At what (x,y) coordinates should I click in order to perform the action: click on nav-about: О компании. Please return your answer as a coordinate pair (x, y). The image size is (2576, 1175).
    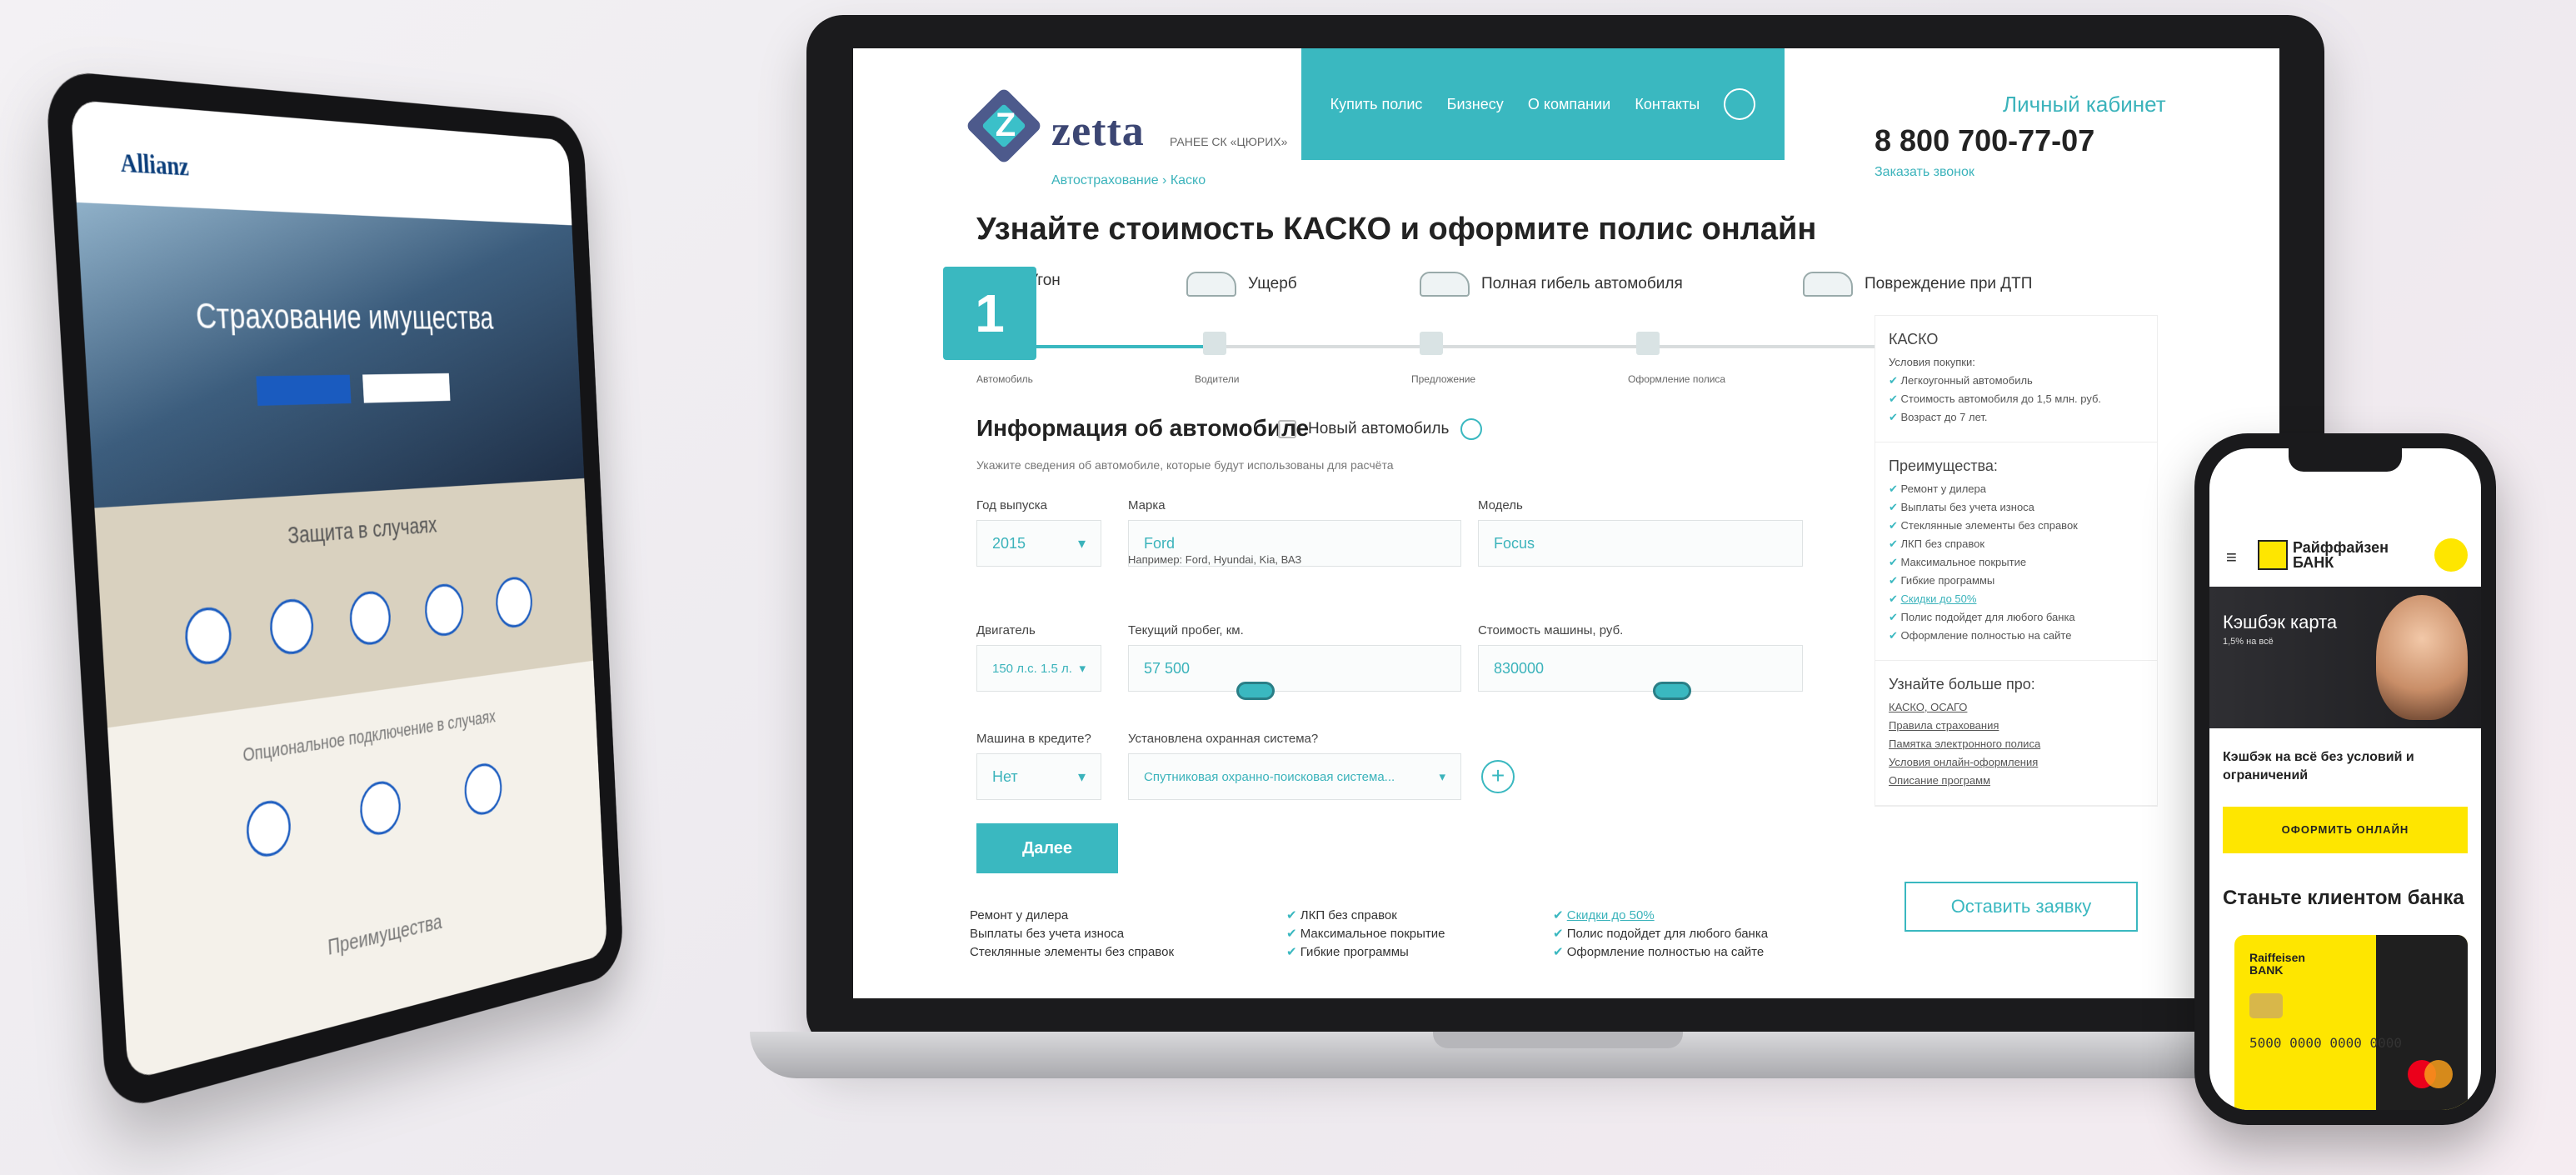
    Looking at the image, I should click on (1569, 104).